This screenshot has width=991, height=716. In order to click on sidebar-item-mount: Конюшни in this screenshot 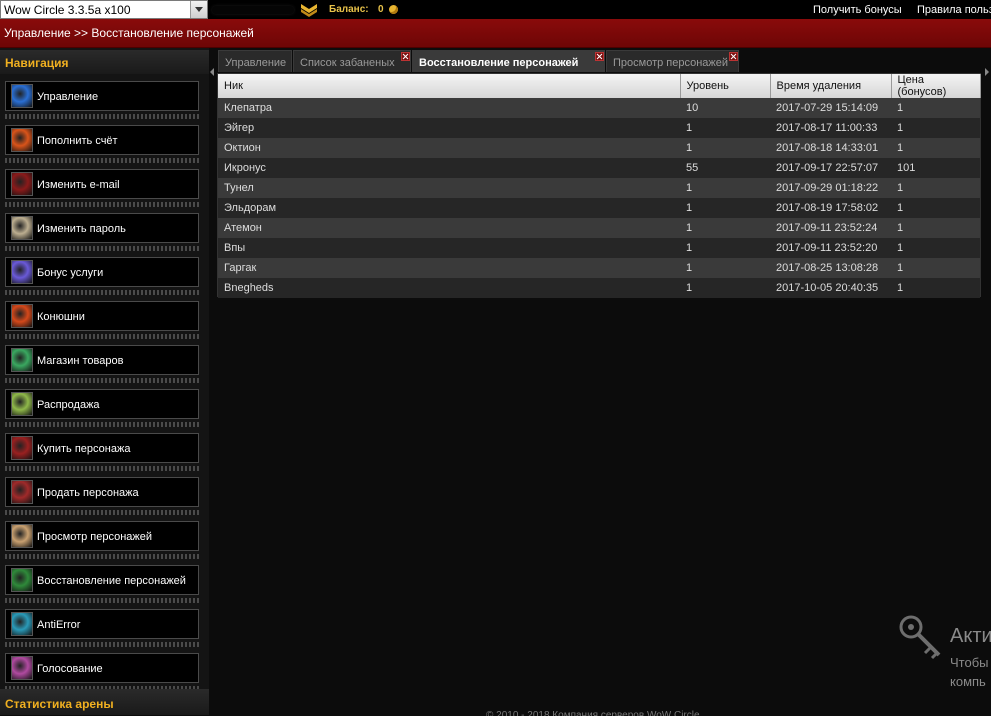, I will do `click(102, 320)`.